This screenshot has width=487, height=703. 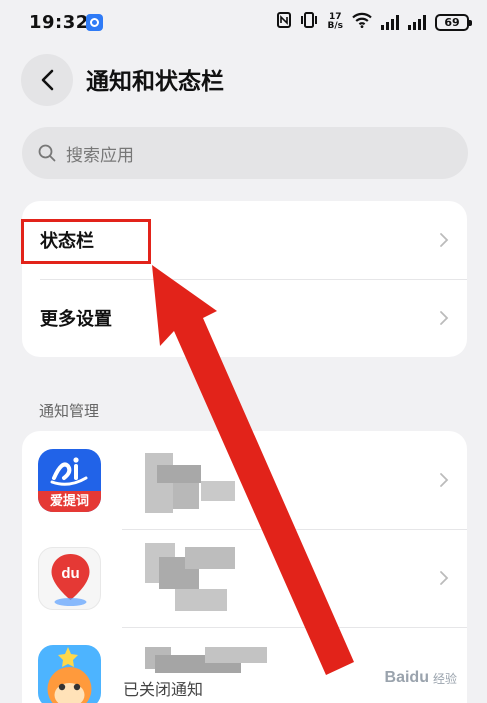 What do you see at coordinates (406, 677) in the screenshot?
I see `watermark-main: Baidu` at bounding box center [406, 677].